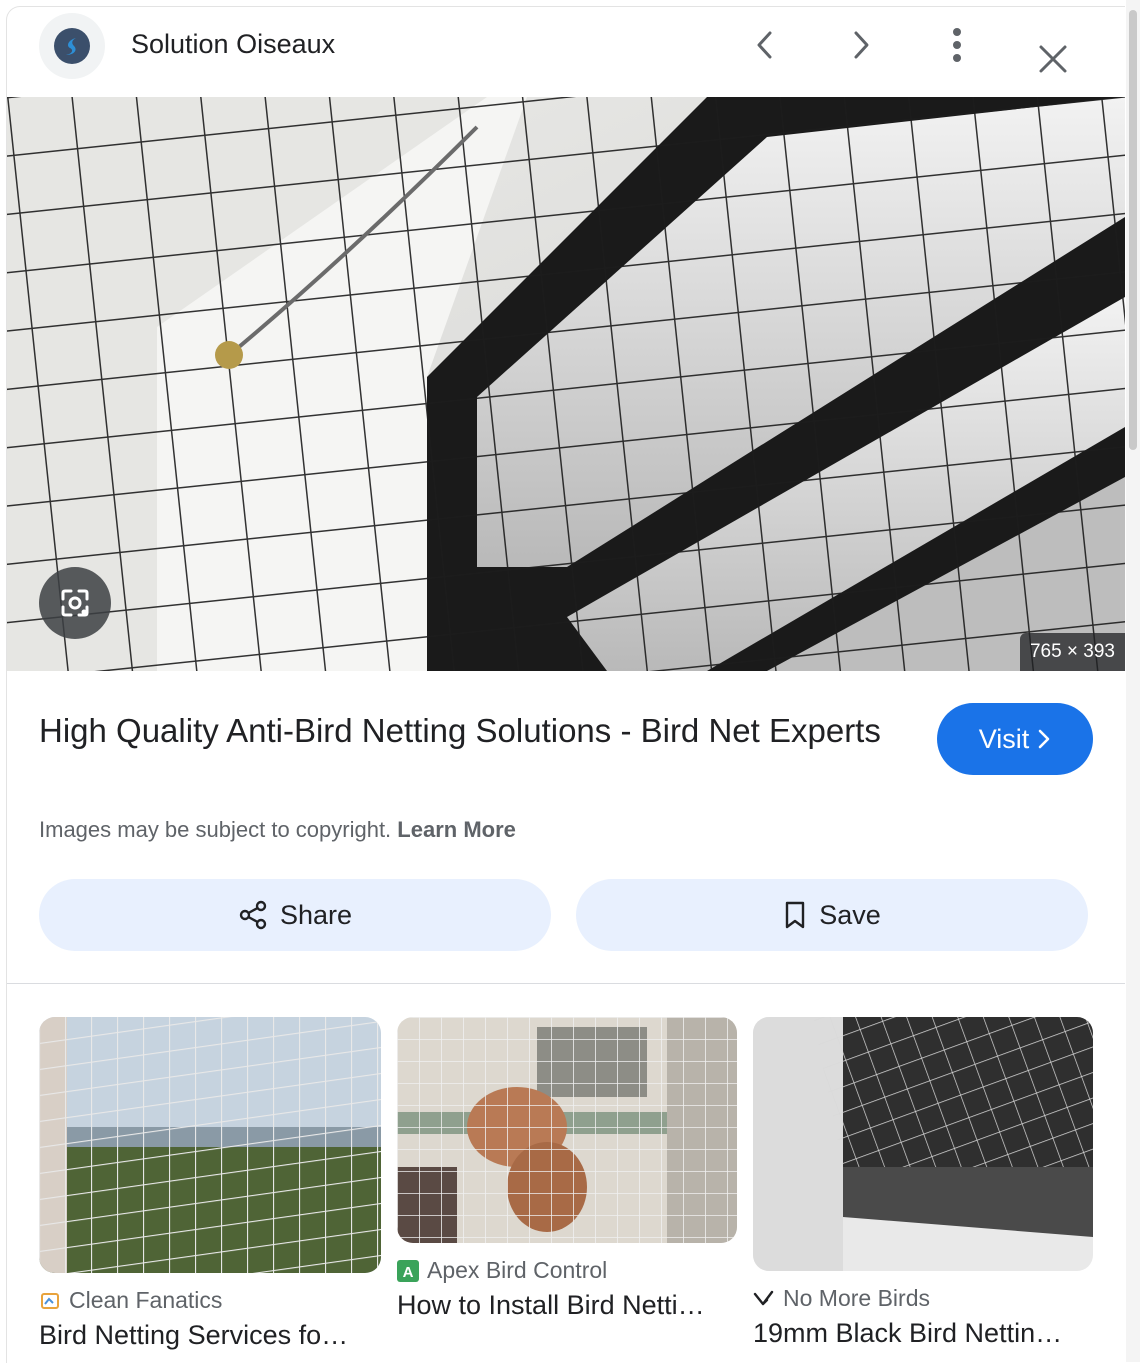 The width and height of the screenshot is (1140, 1363). Describe the element at coordinates (517, 1270) in the screenshot. I see `related-source-name: Apex Bird Control` at that location.